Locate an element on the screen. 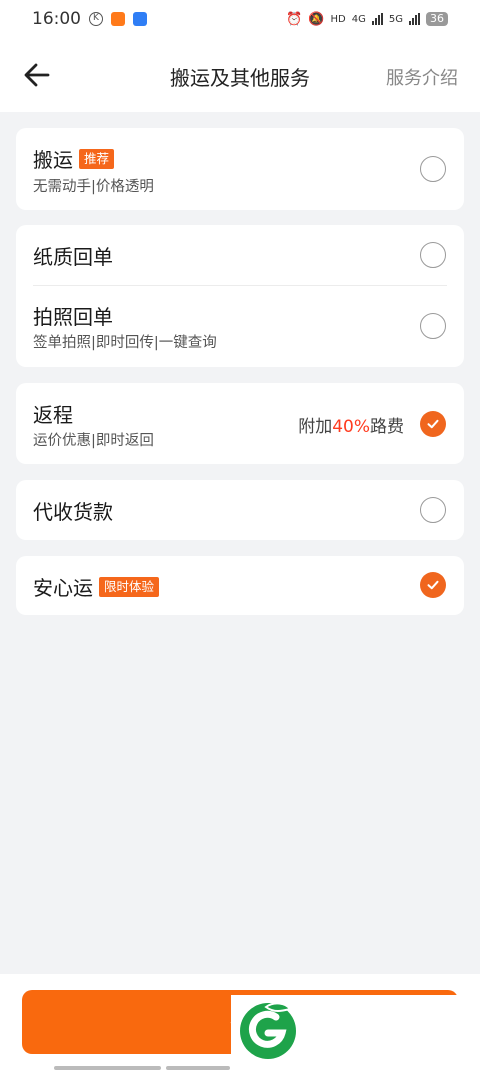 Image resolution: width=480 pixels, height=1070 pixels. moving-service-card: 搬运 推荐 无需动手|价格透明 is located at coordinates (240, 169).